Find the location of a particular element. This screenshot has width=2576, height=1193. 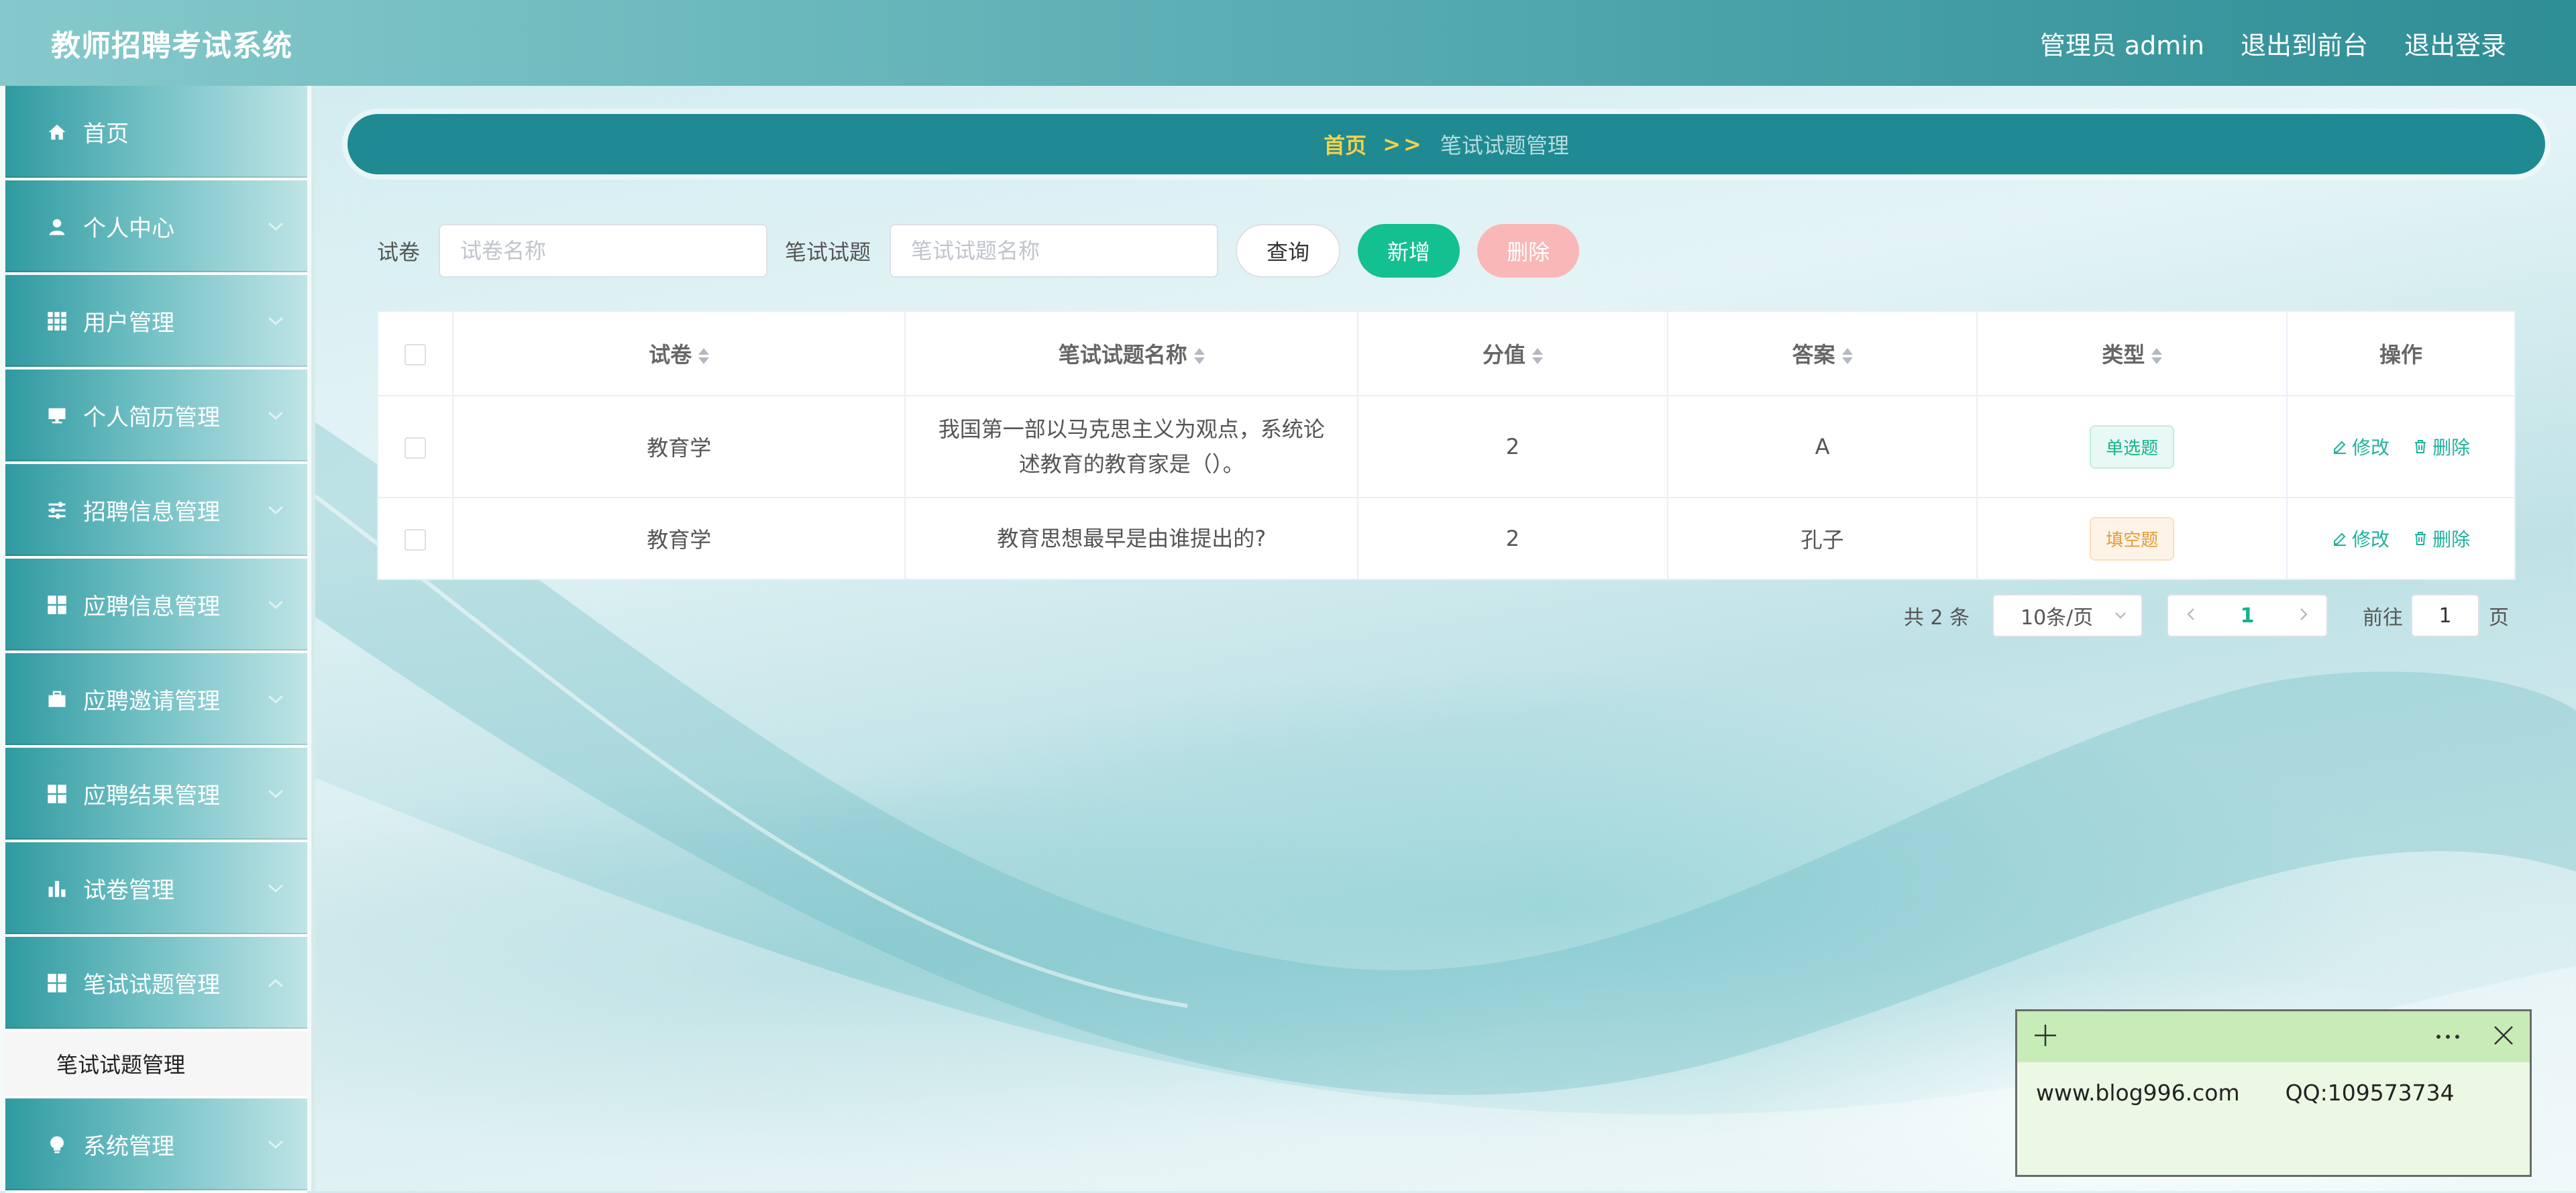

column-label: 试卷 is located at coordinates (670, 354).